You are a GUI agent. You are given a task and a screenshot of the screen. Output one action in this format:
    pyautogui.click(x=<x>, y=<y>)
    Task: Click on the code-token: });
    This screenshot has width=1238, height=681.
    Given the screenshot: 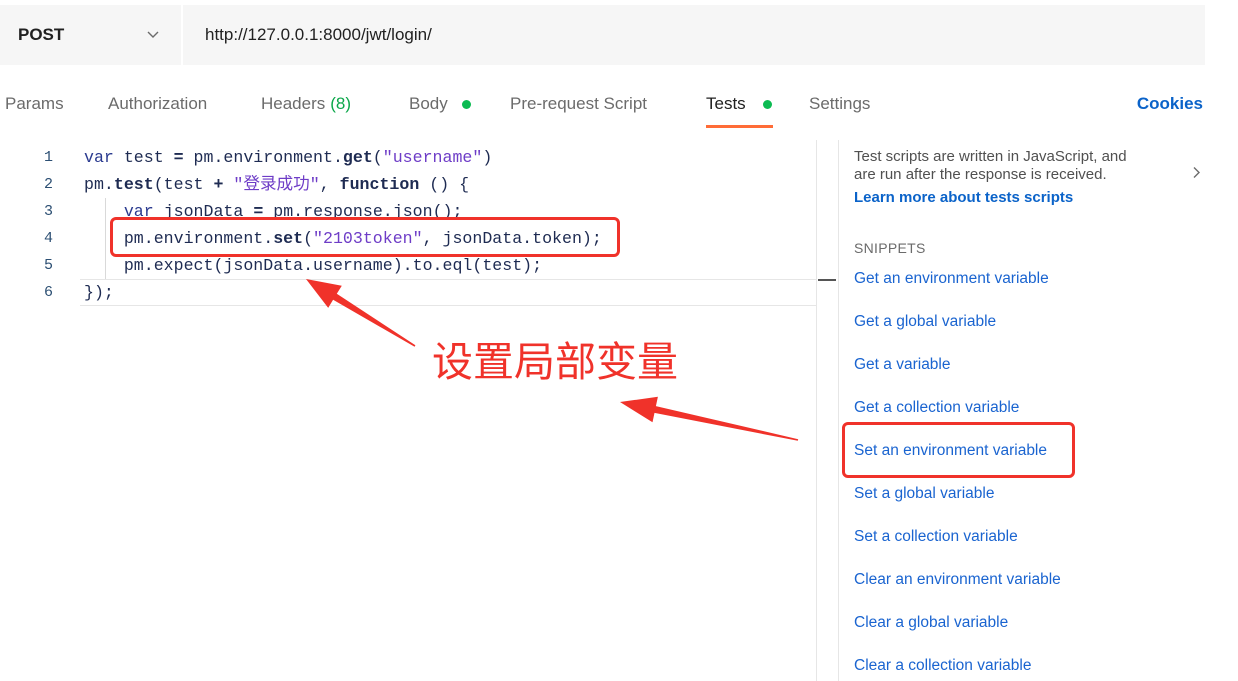 What is the action you would take?
    pyautogui.click(x=99, y=292)
    